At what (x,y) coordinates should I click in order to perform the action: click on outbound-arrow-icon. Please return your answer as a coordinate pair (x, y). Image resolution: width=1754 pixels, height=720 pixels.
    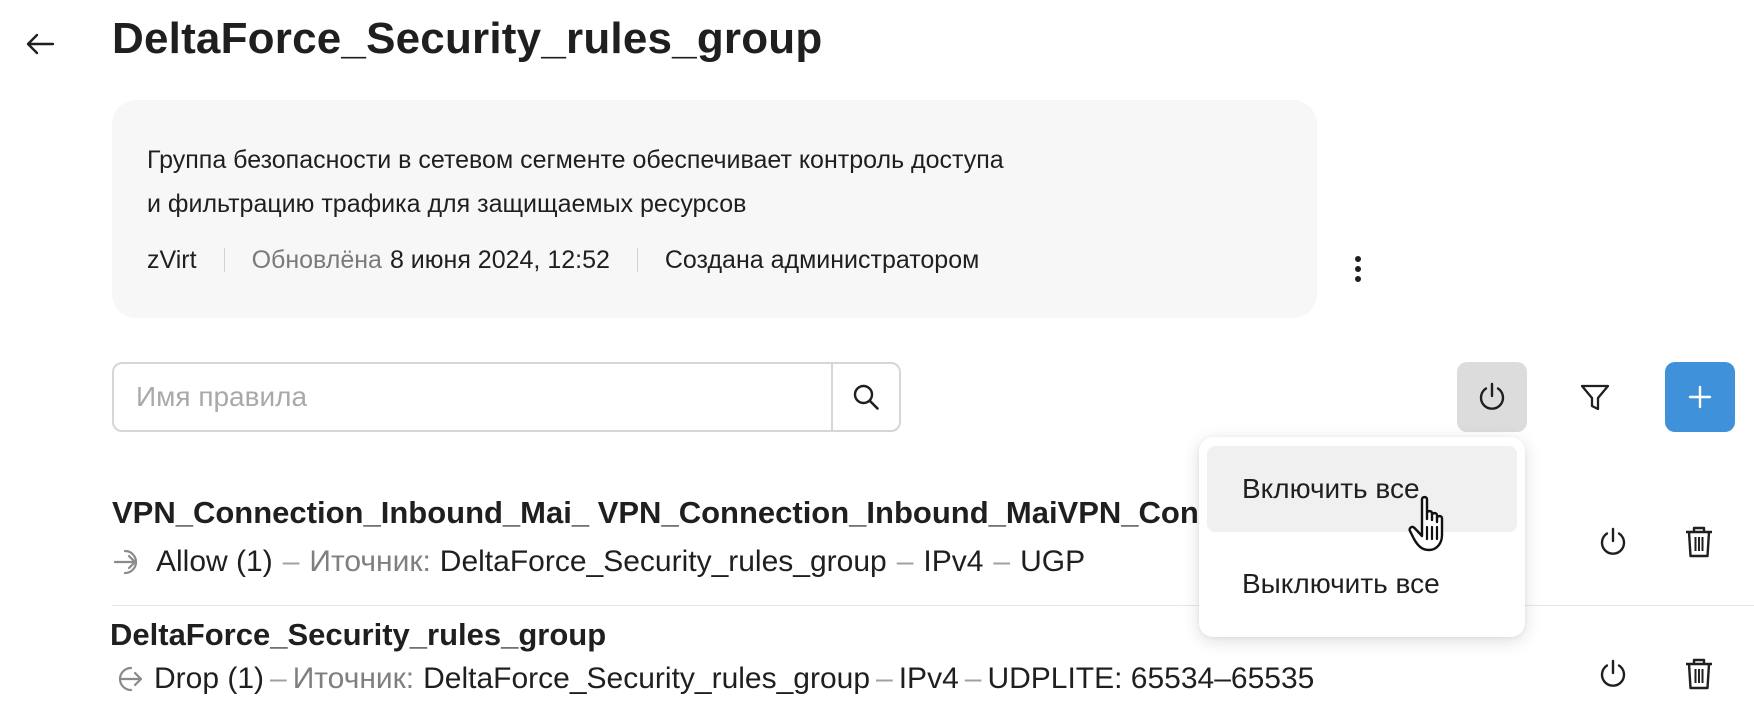
    Looking at the image, I should click on (127, 679).